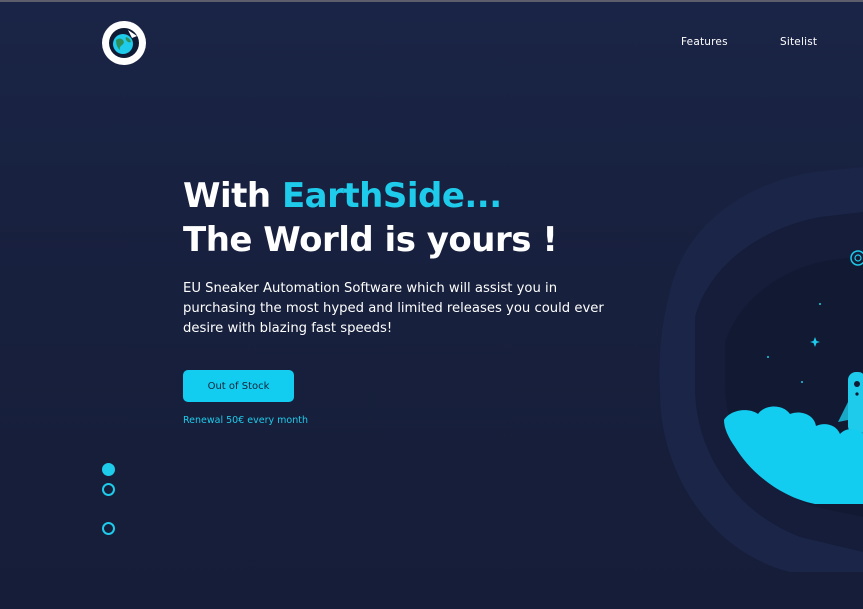 The height and width of the screenshot is (609, 863). I want to click on rocket-body, so click(855, 403).